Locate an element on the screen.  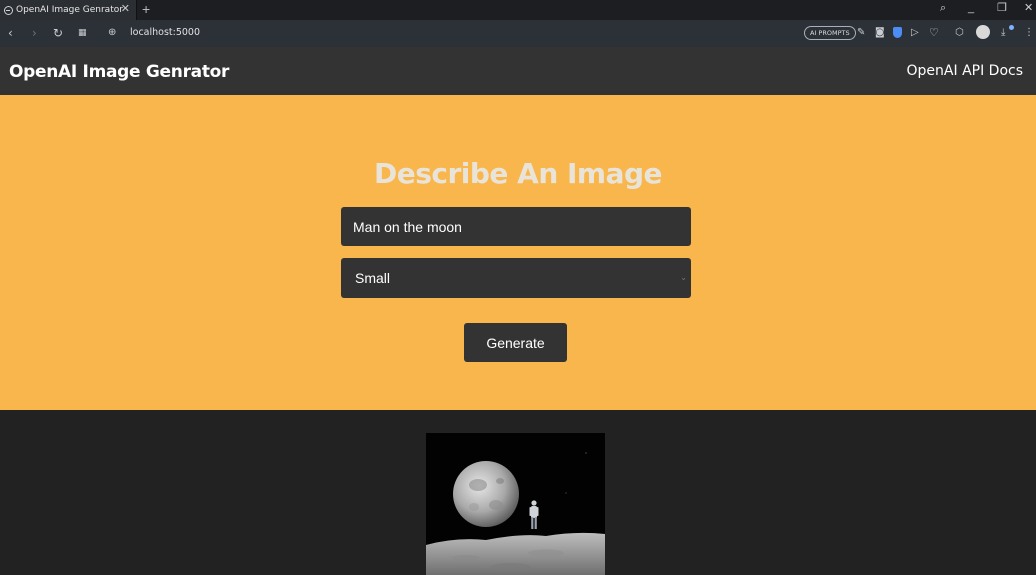
menu-icon: ⋮ is located at coordinates (1029, 33).